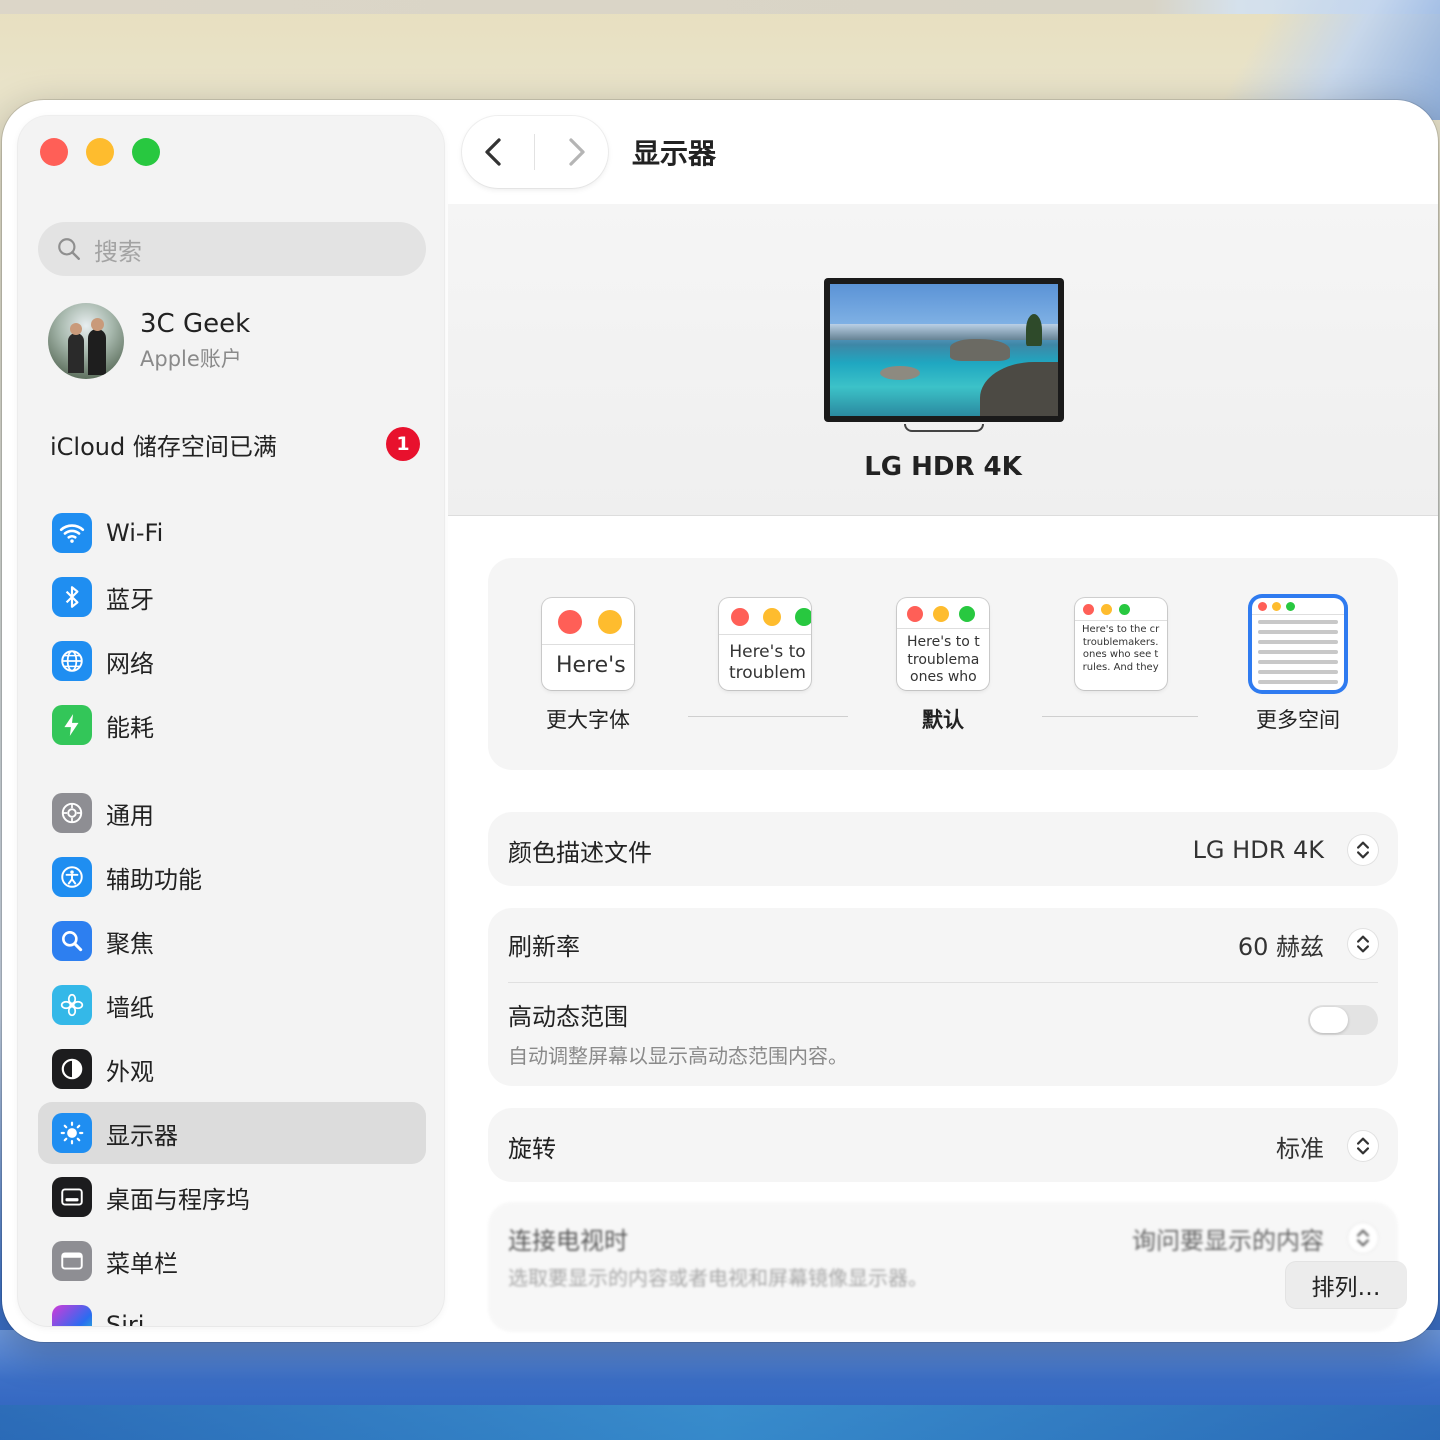 The width and height of the screenshot is (1440, 1440). I want to click on scale-option-default: Here's to t troublema ones who 默认, so click(943, 666).